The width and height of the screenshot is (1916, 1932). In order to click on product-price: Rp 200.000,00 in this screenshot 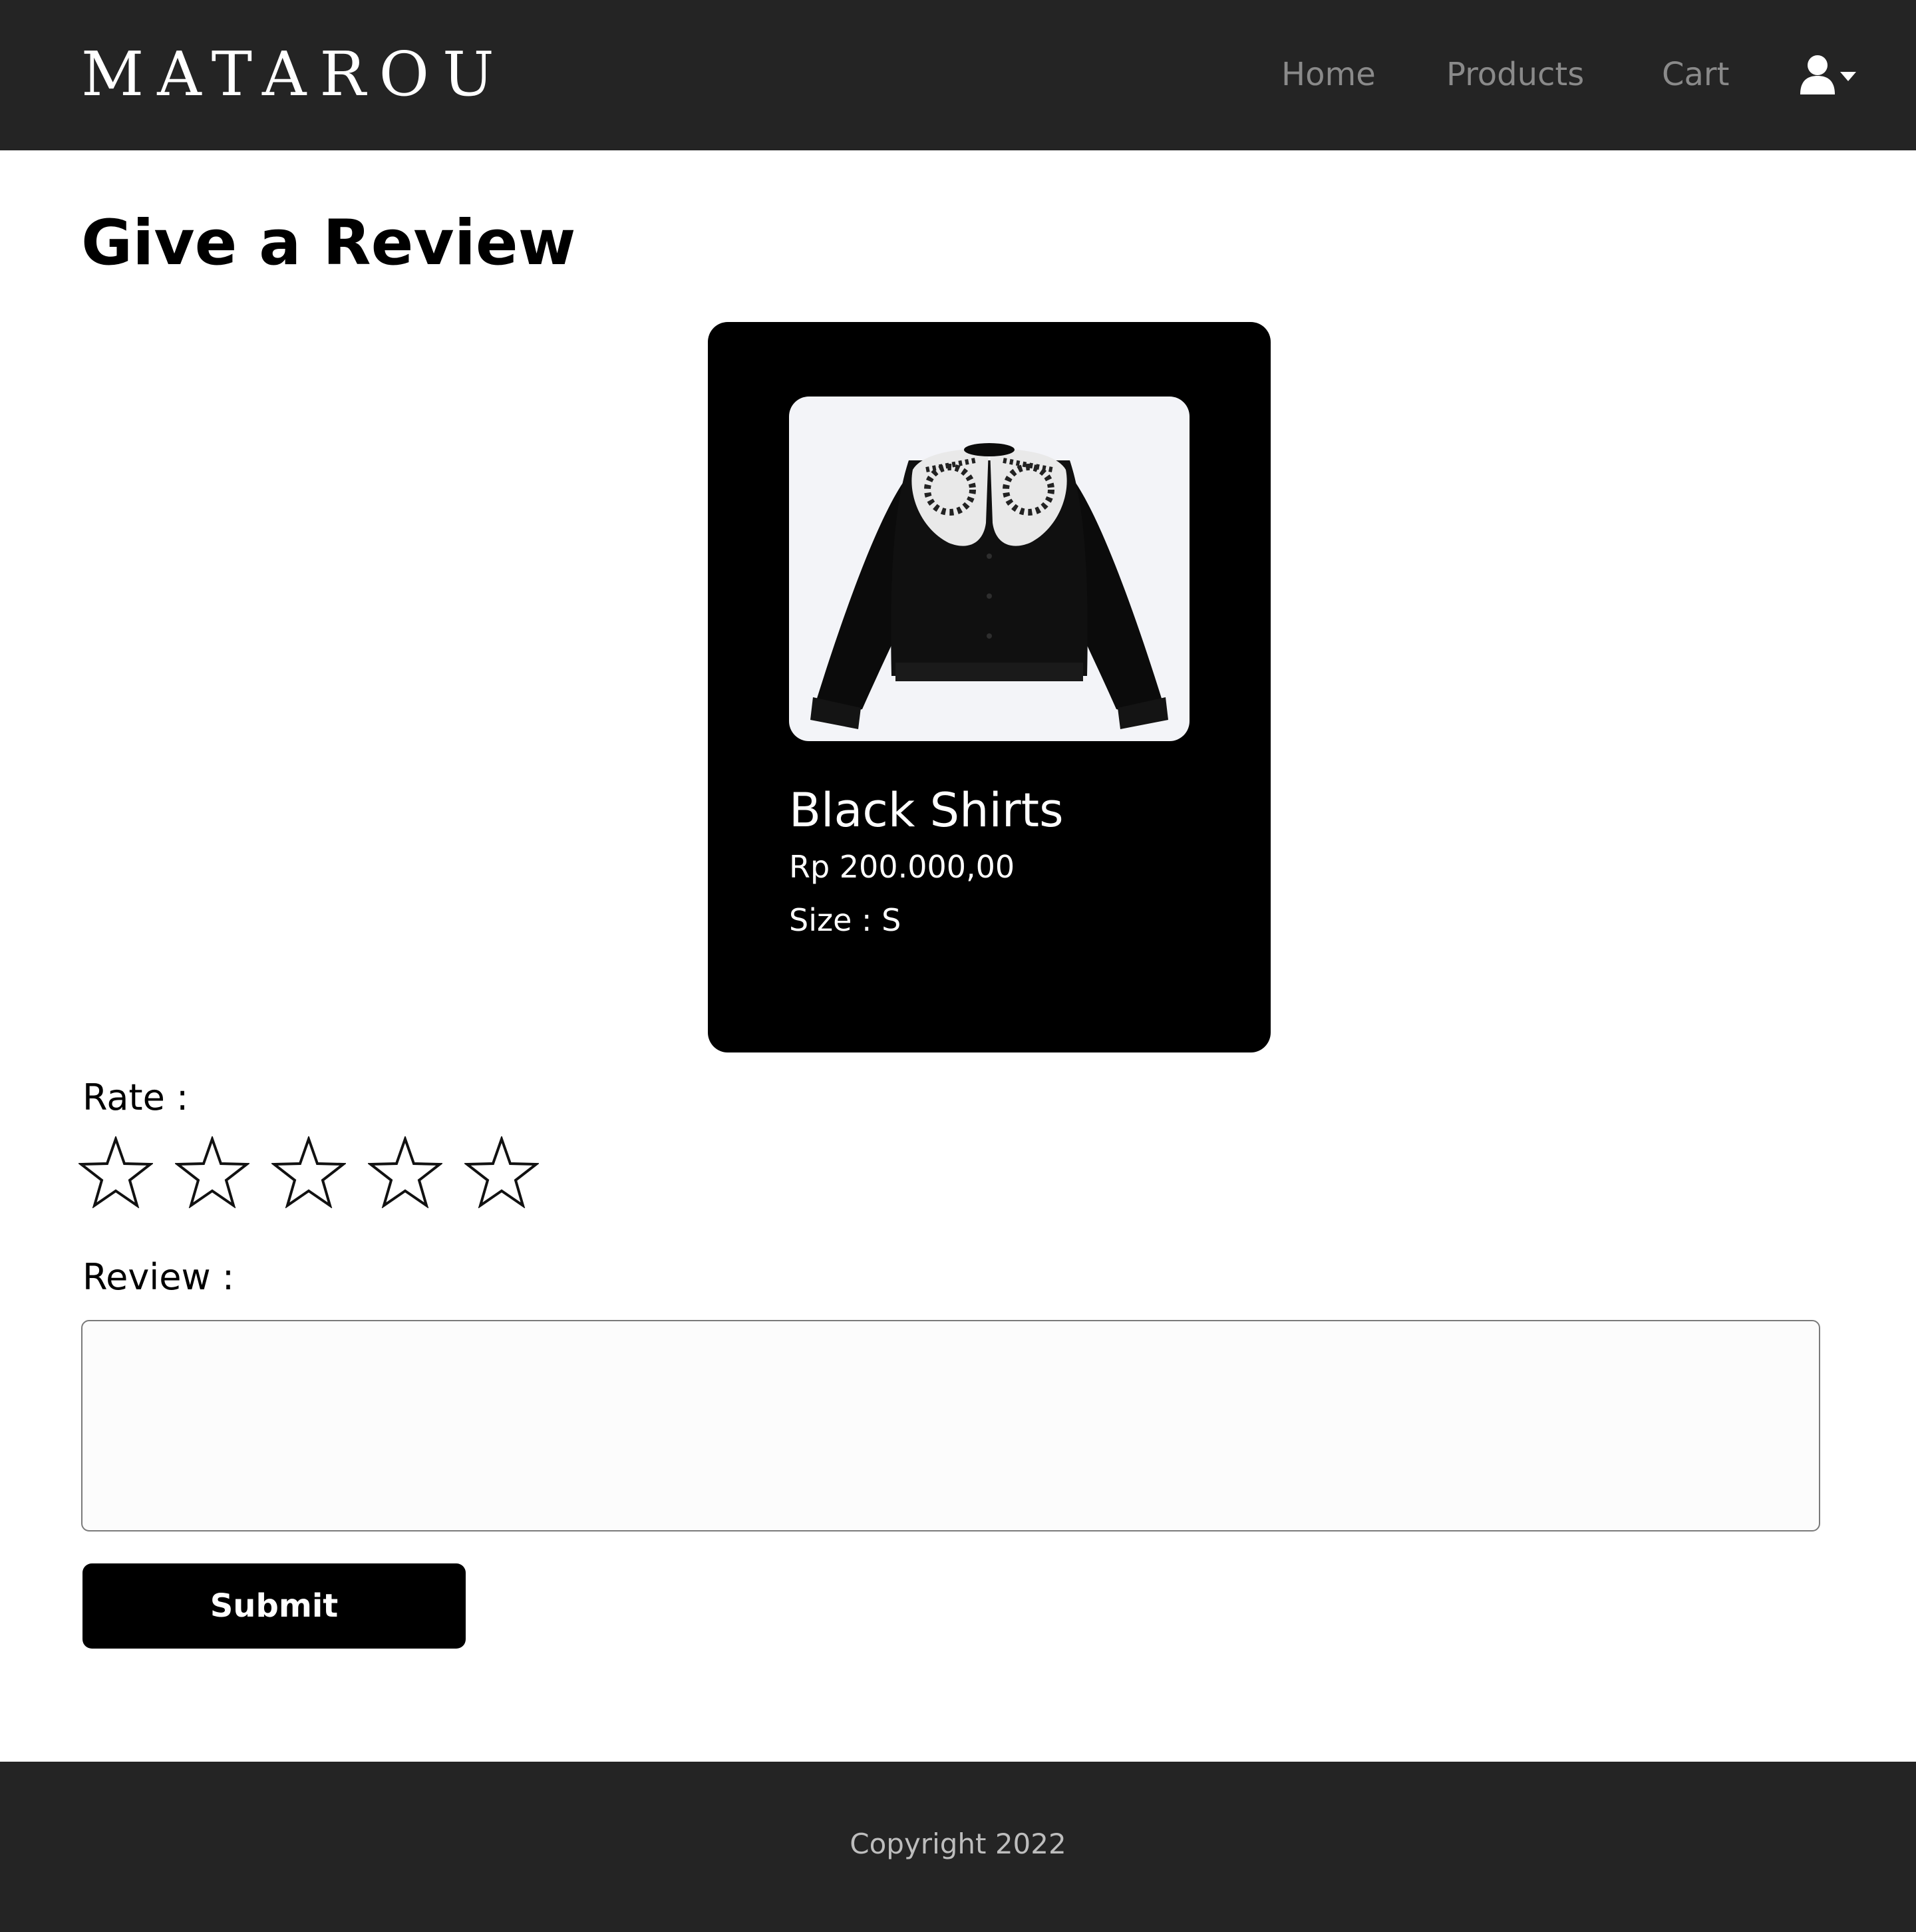, I will do `click(902, 867)`.